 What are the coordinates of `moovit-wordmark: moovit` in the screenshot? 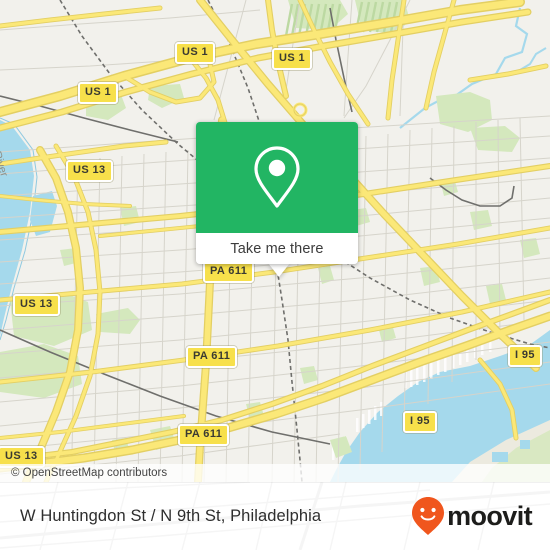 It's located at (490, 515).